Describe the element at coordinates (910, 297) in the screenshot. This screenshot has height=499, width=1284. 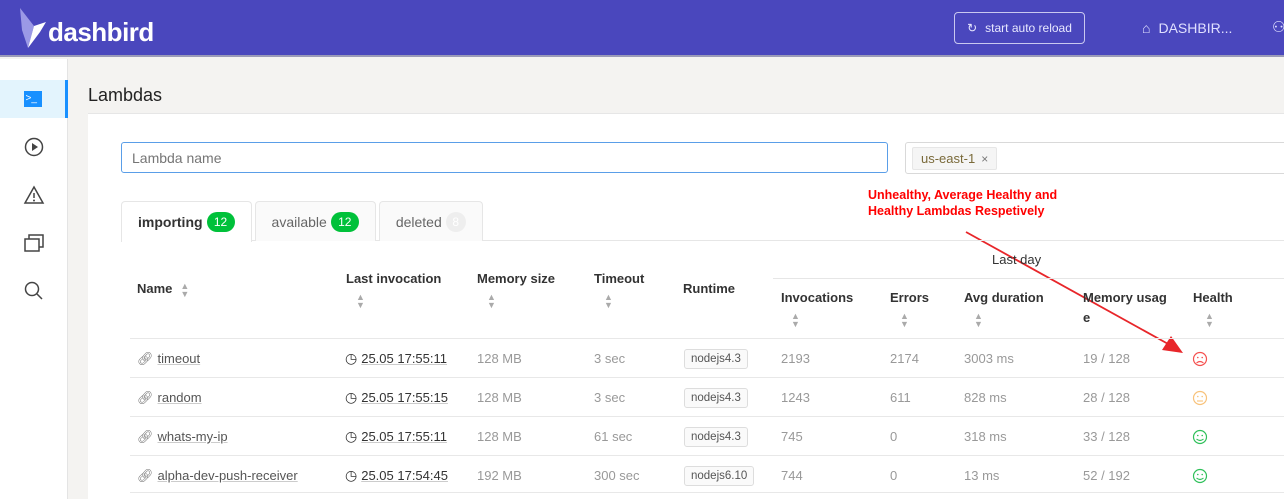
I see `header-label: Errors` at that location.